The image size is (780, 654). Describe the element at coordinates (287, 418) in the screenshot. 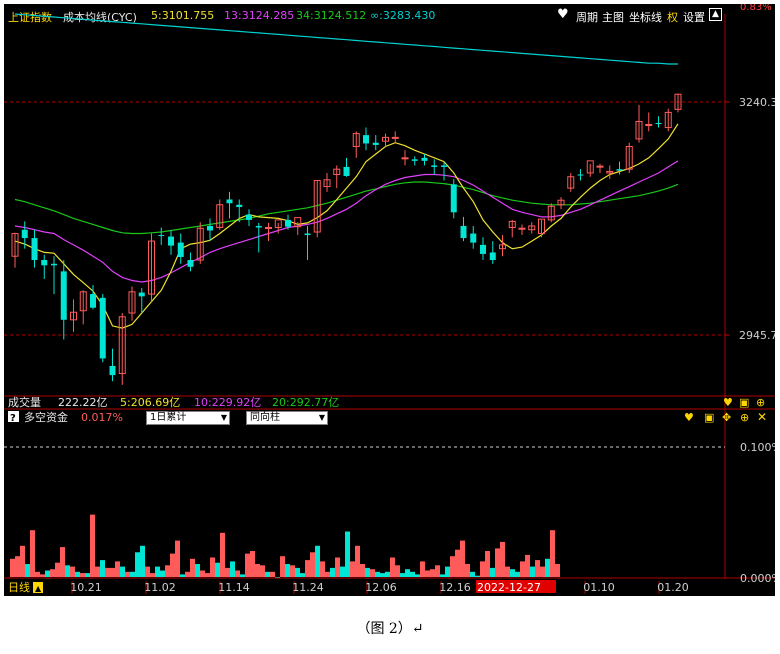

I see `bar-type-select: 同向柱 ▼` at that location.